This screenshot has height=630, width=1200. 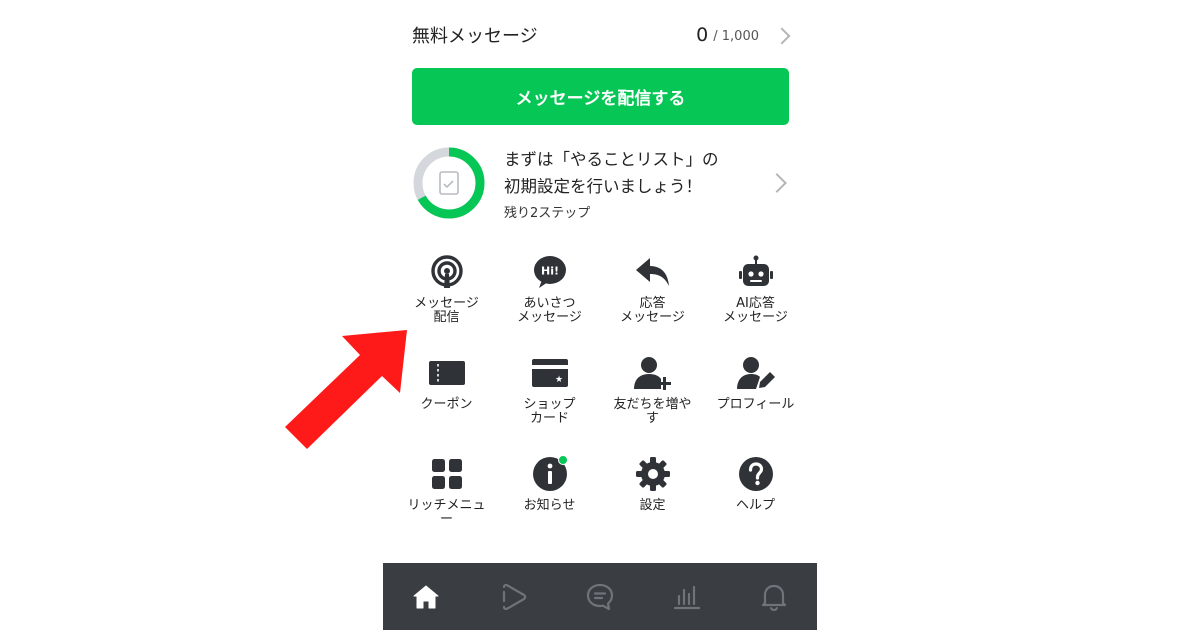 I want to click on tile-label: ショップ カード, so click(x=549, y=411).